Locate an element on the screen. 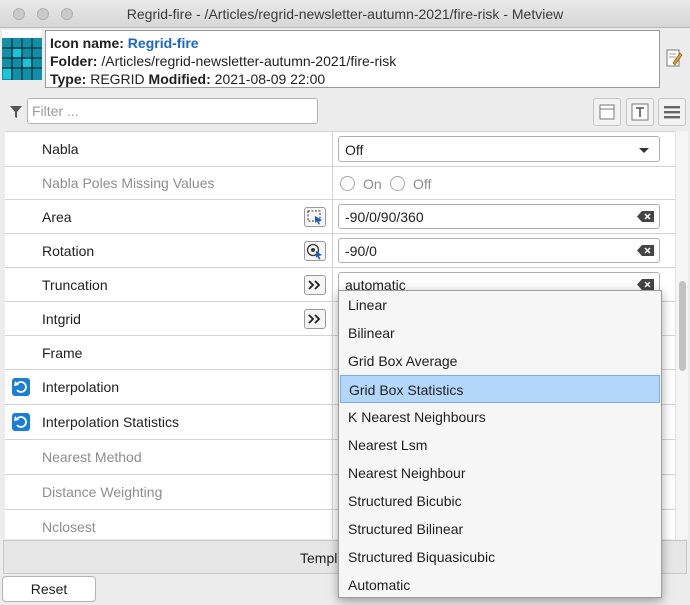  param-label-distance-weighting: Distance Weighting is located at coordinates (102, 492).